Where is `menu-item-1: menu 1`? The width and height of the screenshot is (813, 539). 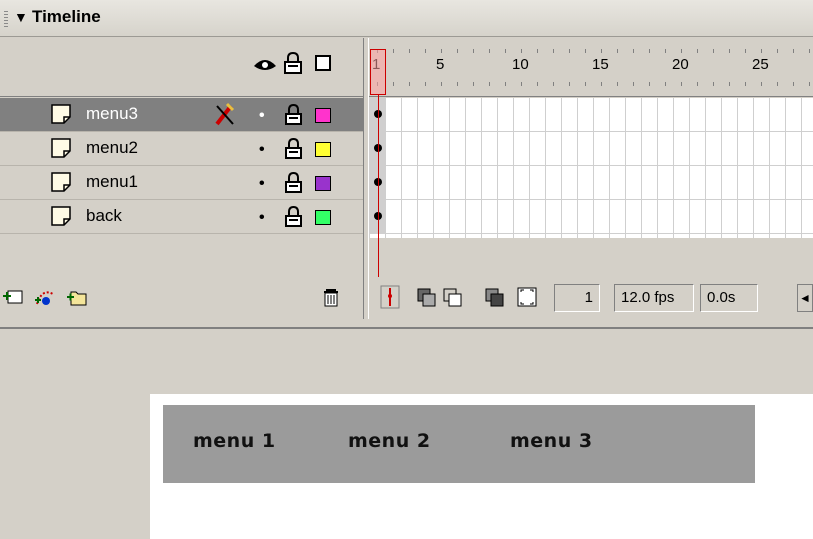
menu-item-1: menu 1 is located at coordinates (234, 441).